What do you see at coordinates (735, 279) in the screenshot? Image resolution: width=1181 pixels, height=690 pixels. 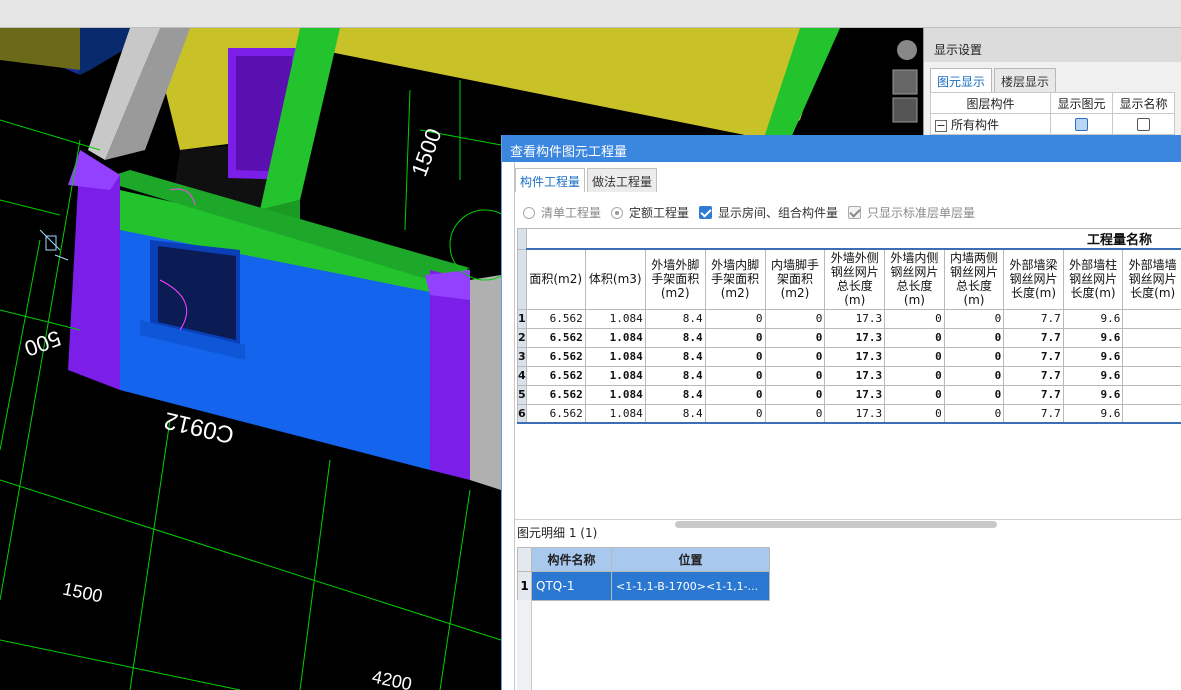 I see `column-header: 外墙内脚手架面积(m2)` at bounding box center [735, 279].